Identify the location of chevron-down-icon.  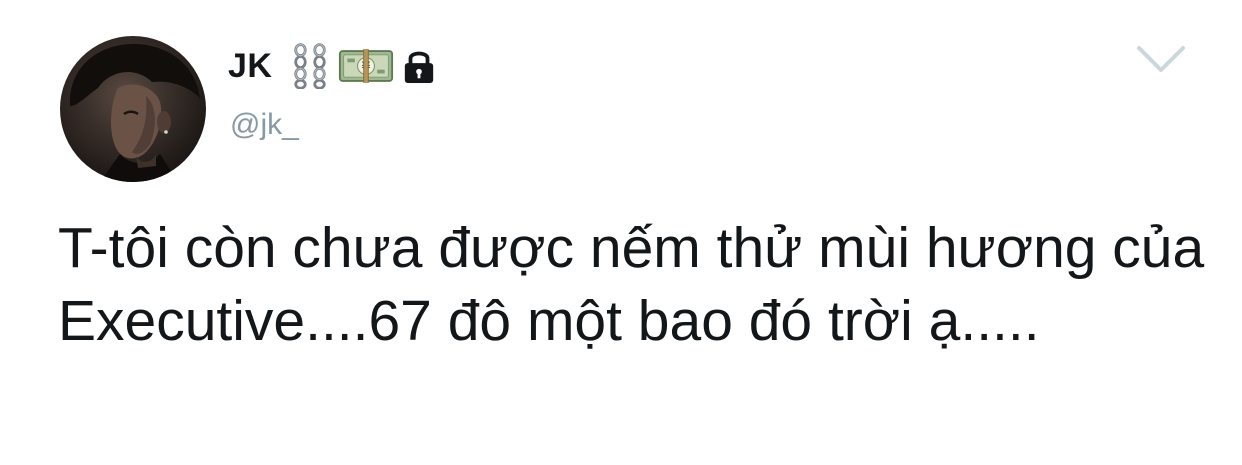
(1161, 59).